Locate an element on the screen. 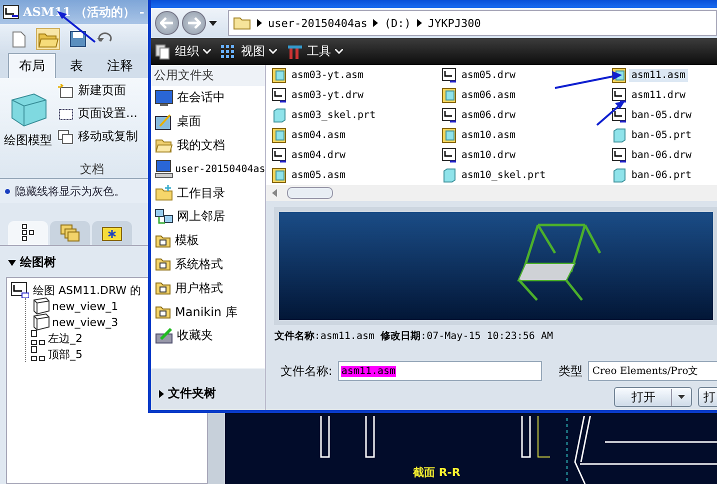 The height and width of the screenshot is (484, 717). drawing-model-button: 绘图模型 is located at coordinates (28, 121).